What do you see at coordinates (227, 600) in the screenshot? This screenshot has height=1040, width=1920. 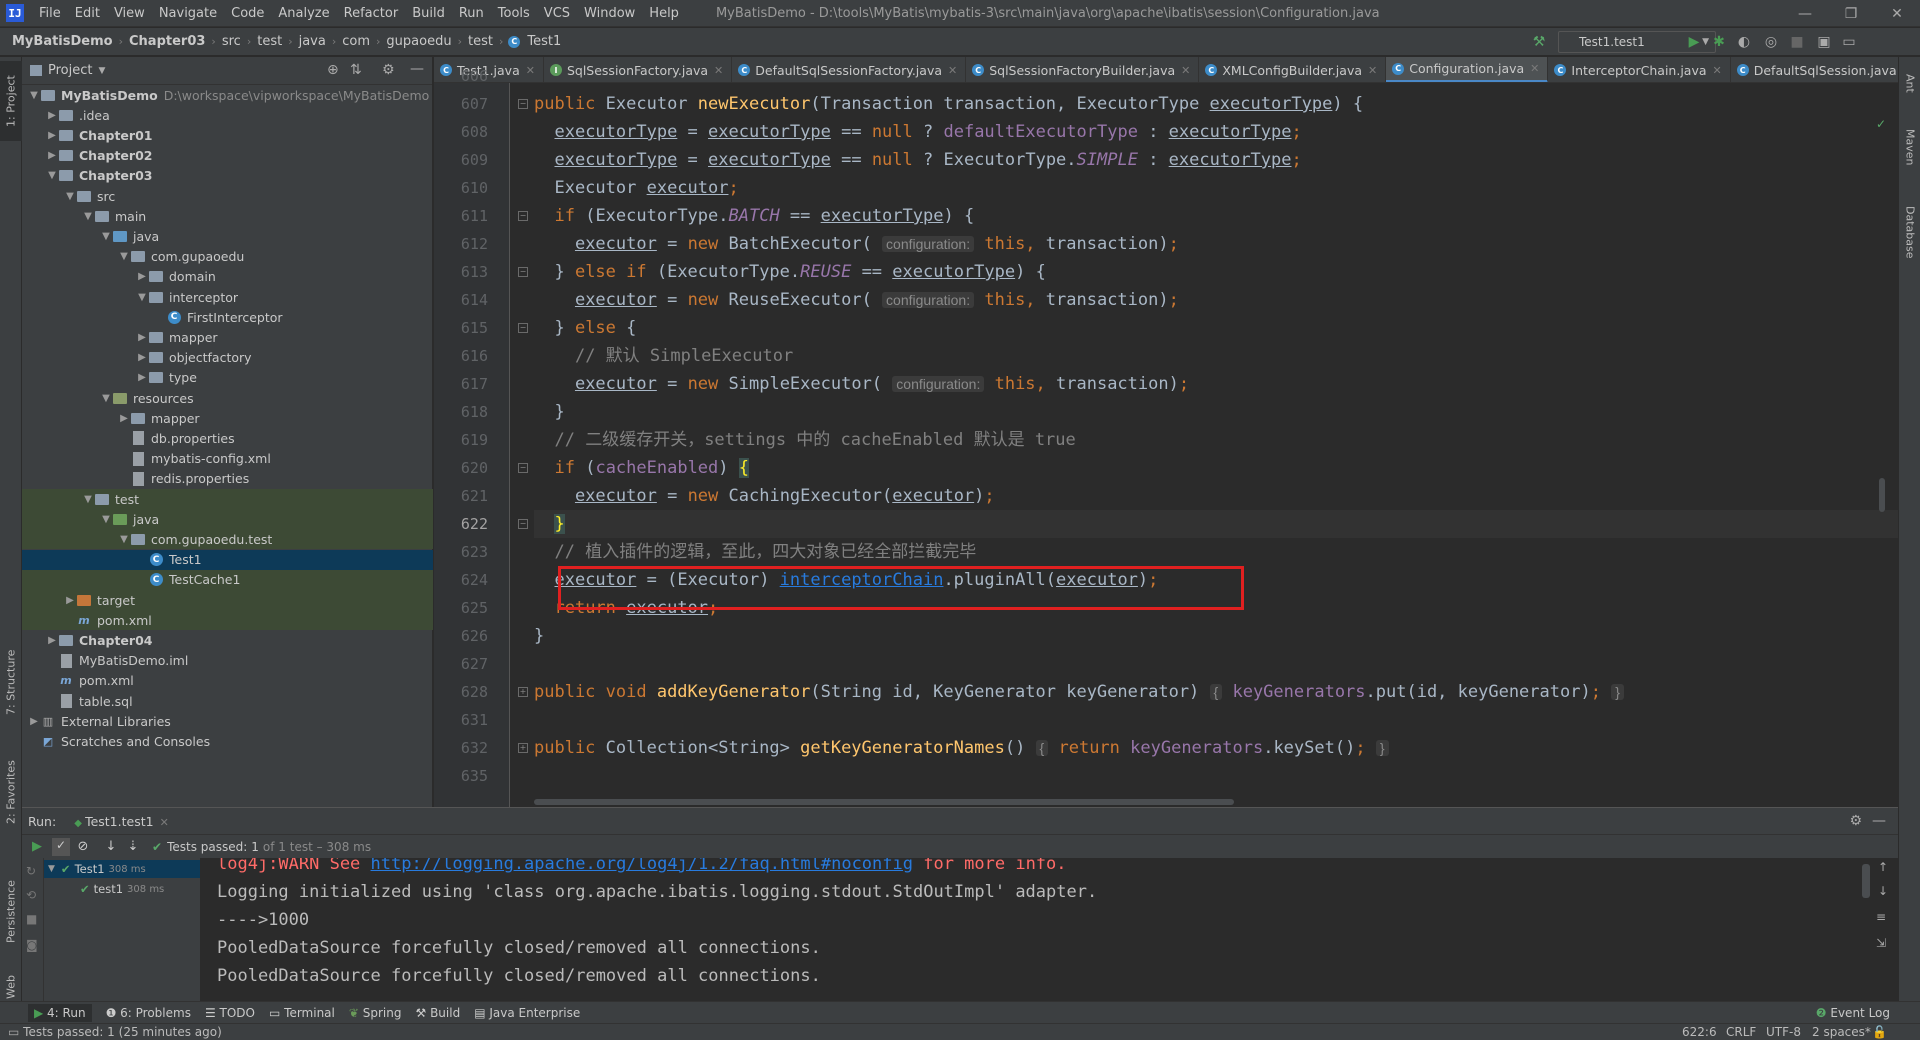 I see `tree-item-target: ▶ target` at bounding box center [227, 600].